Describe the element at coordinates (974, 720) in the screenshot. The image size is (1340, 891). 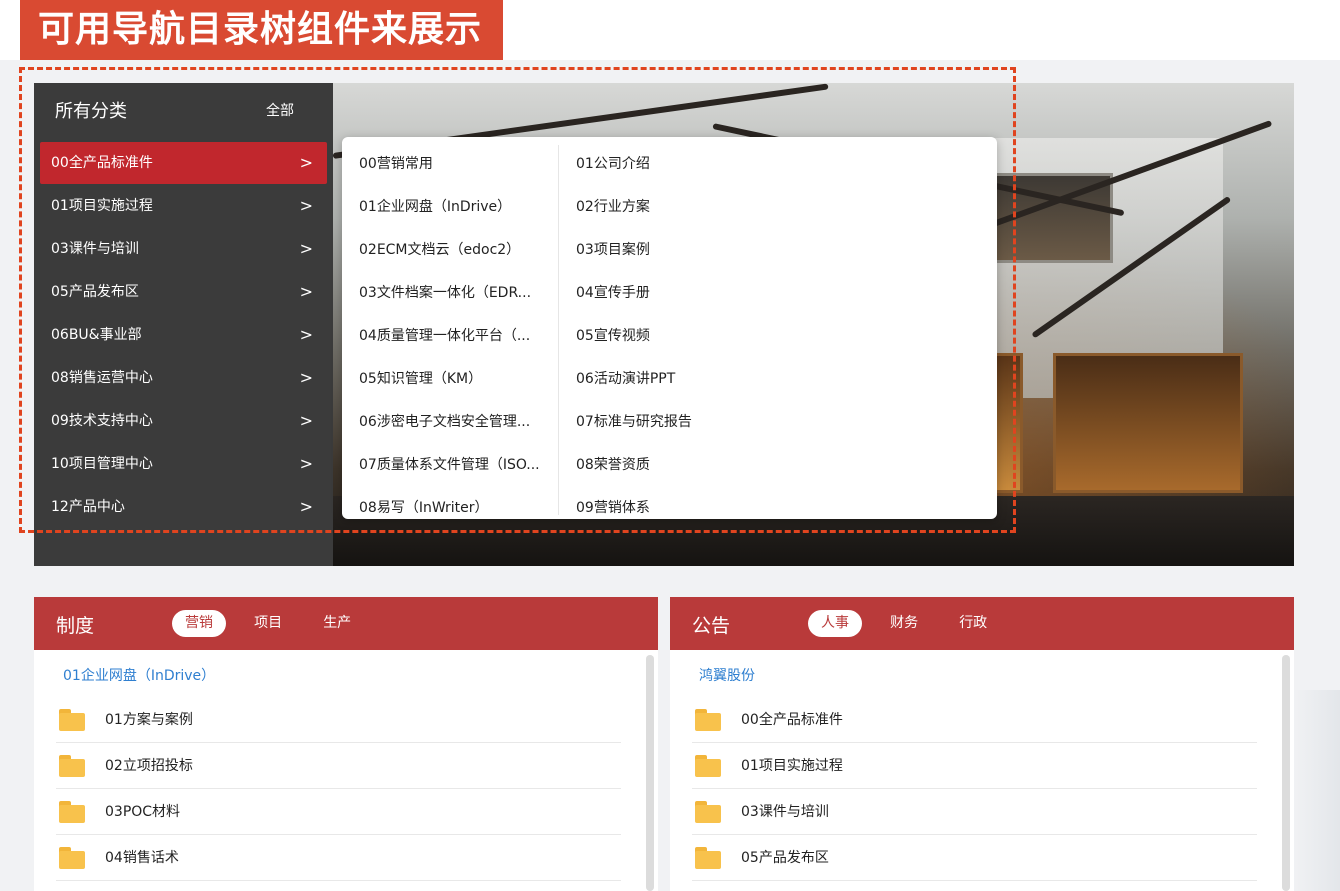
I see `list-item: 00全产品标准件` at that location.